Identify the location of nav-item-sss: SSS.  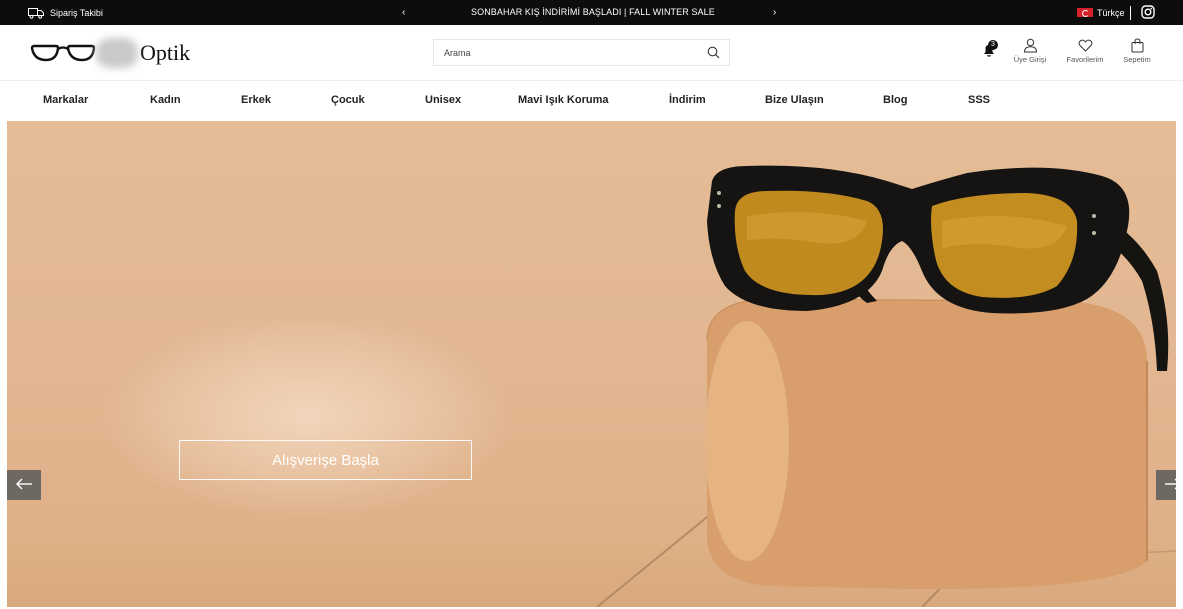
(979, 101).